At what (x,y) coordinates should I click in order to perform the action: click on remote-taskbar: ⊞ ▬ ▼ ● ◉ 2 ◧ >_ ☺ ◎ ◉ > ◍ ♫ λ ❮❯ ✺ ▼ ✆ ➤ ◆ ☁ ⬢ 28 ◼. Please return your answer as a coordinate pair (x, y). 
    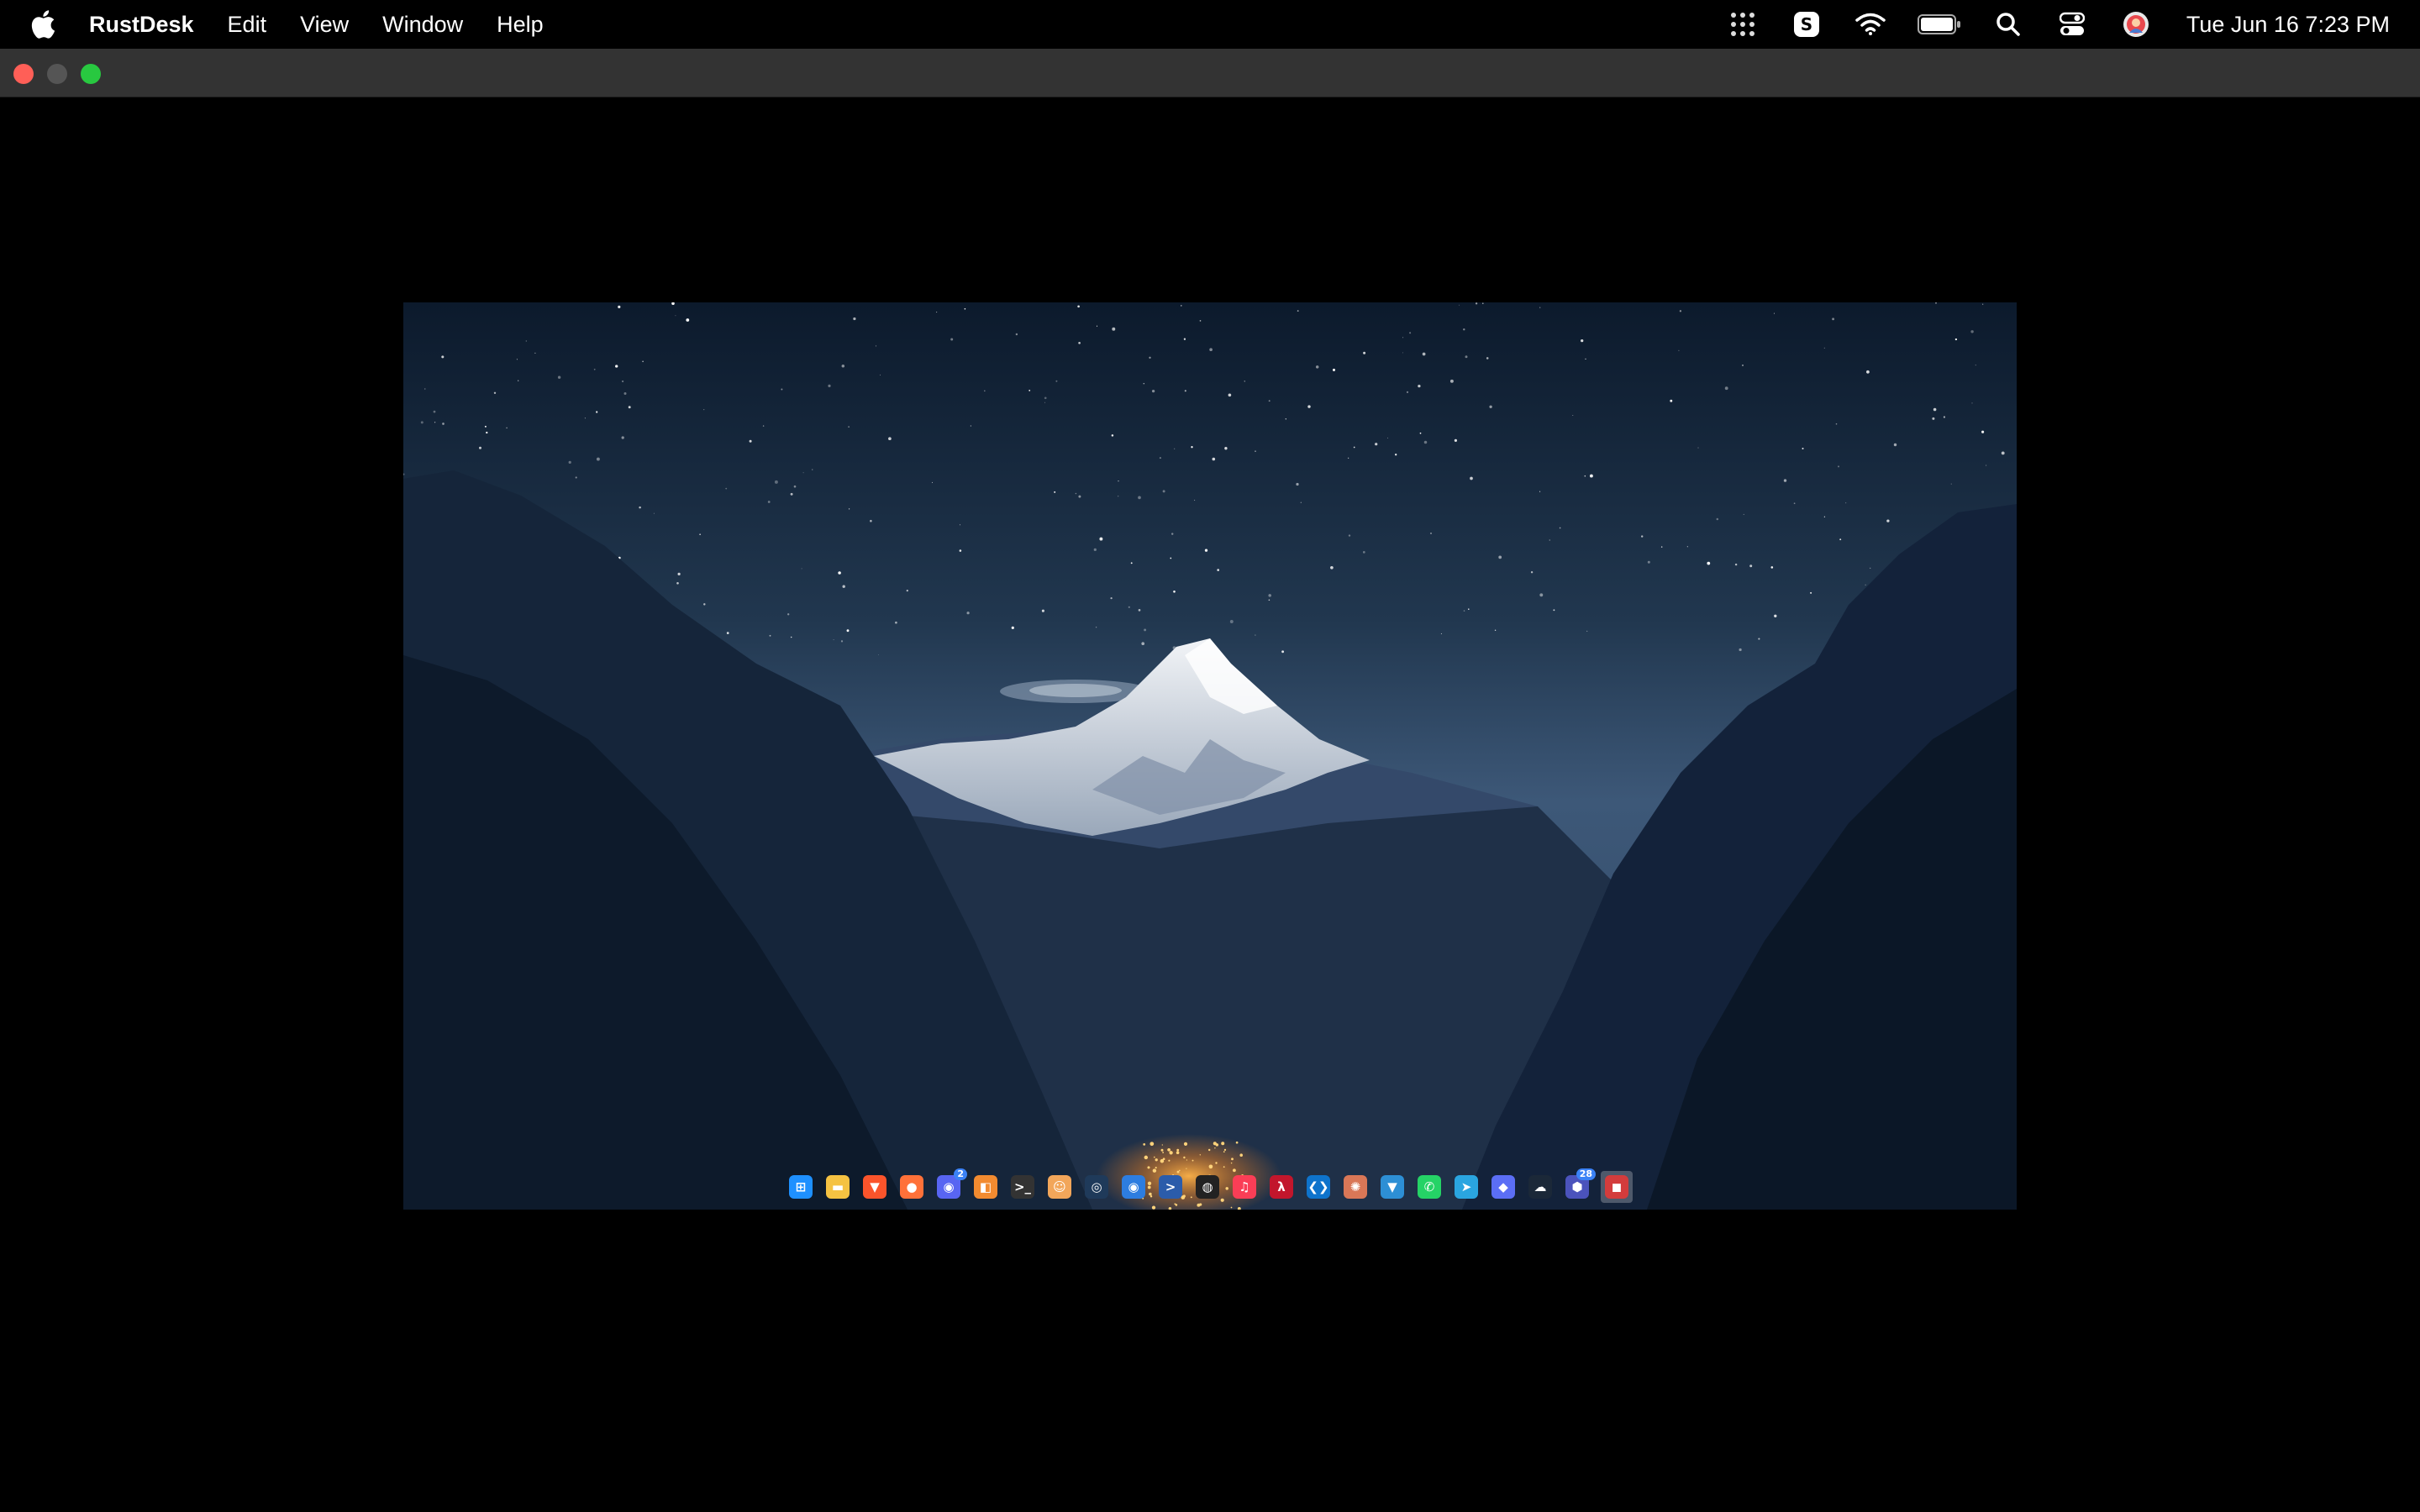
    Looking at the image, I should click on (1210, 1187).